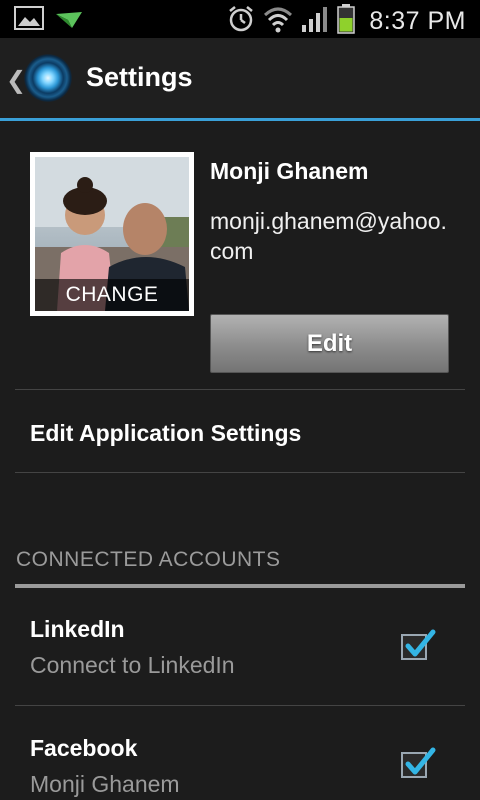  Describe the element at coordinates (417, 21) in the screenshot. I see `status-clock: 8:37 PM` at that location.